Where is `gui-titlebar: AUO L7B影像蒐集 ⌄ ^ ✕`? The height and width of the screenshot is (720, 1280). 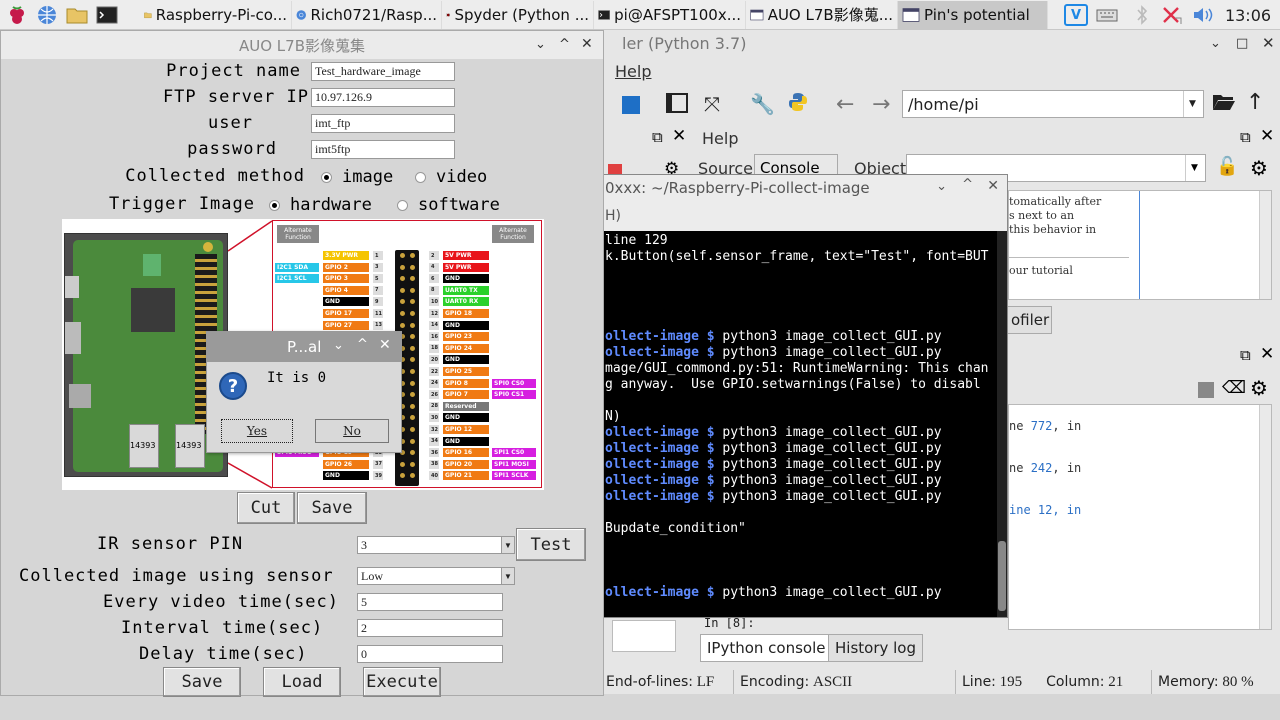 gui-titlebar: AUO L7B影像蒐集 ⌄ ^ ✕ is located at coordinates (302, 45).